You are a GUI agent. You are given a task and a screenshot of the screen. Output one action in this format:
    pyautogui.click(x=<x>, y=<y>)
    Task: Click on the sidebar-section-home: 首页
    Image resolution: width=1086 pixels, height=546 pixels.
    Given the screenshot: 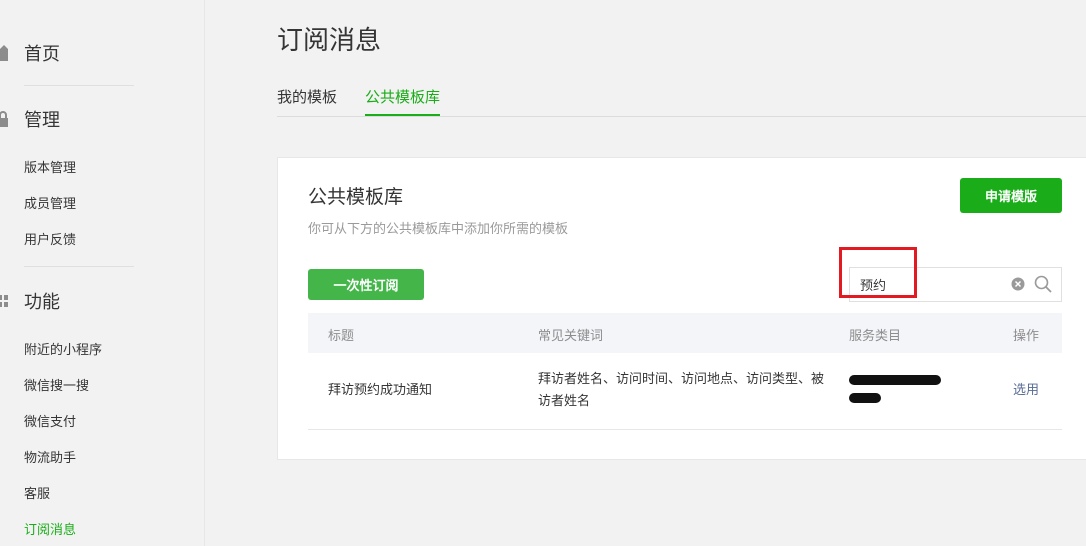 What is the action you would take?
    pyautogui.click(x=30, y=53)
    